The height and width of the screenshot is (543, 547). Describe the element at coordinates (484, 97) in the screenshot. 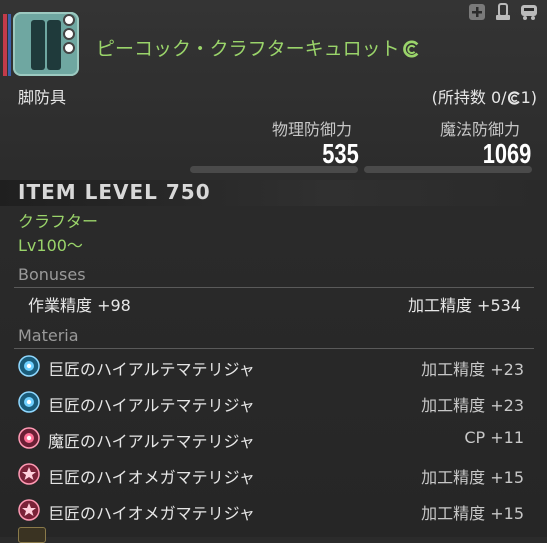

I see `owned-count: (所持数 0/ 1)` at that location.